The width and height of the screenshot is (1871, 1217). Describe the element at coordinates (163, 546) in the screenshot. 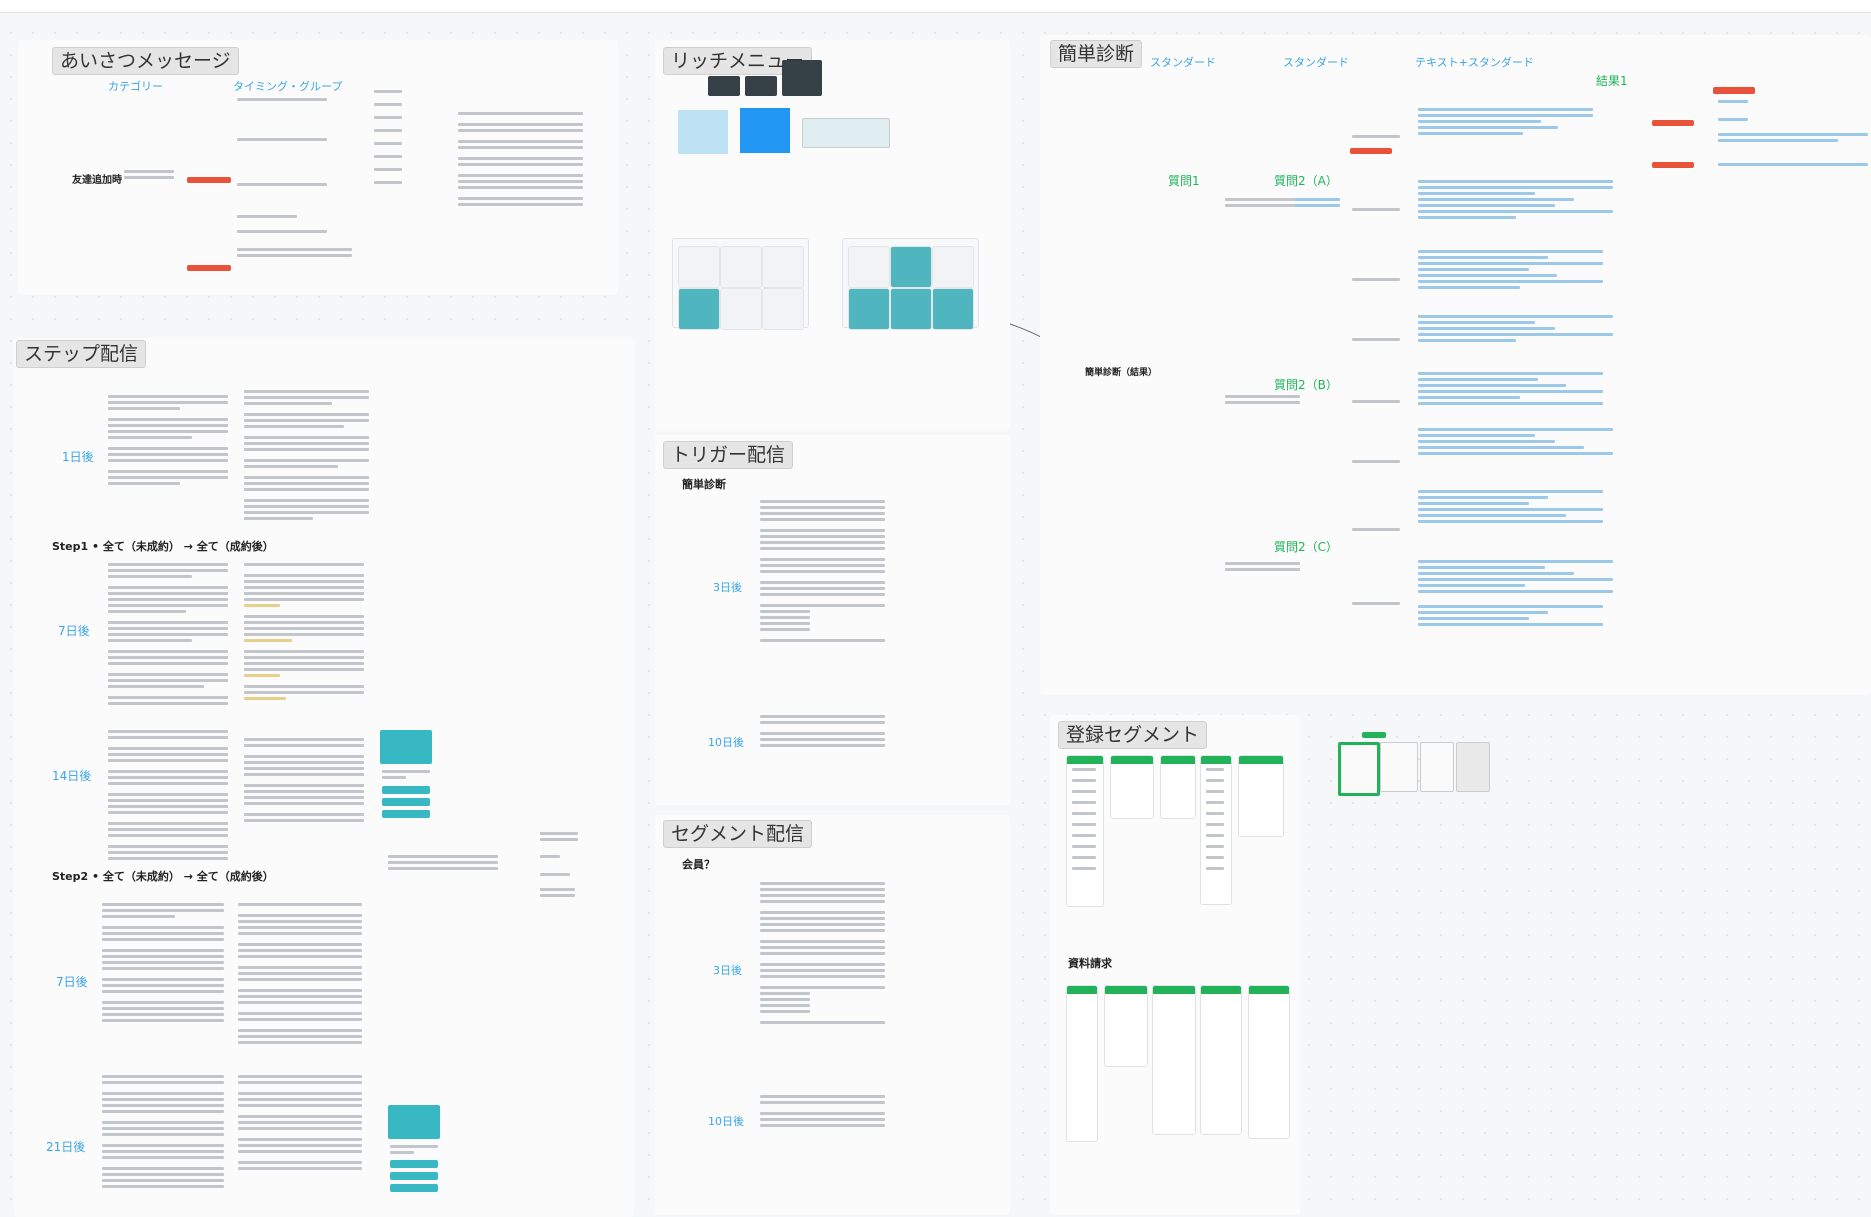

I see `step-section-1: Step1 • 全て（未成約） → 全て（成約後）` at that location.